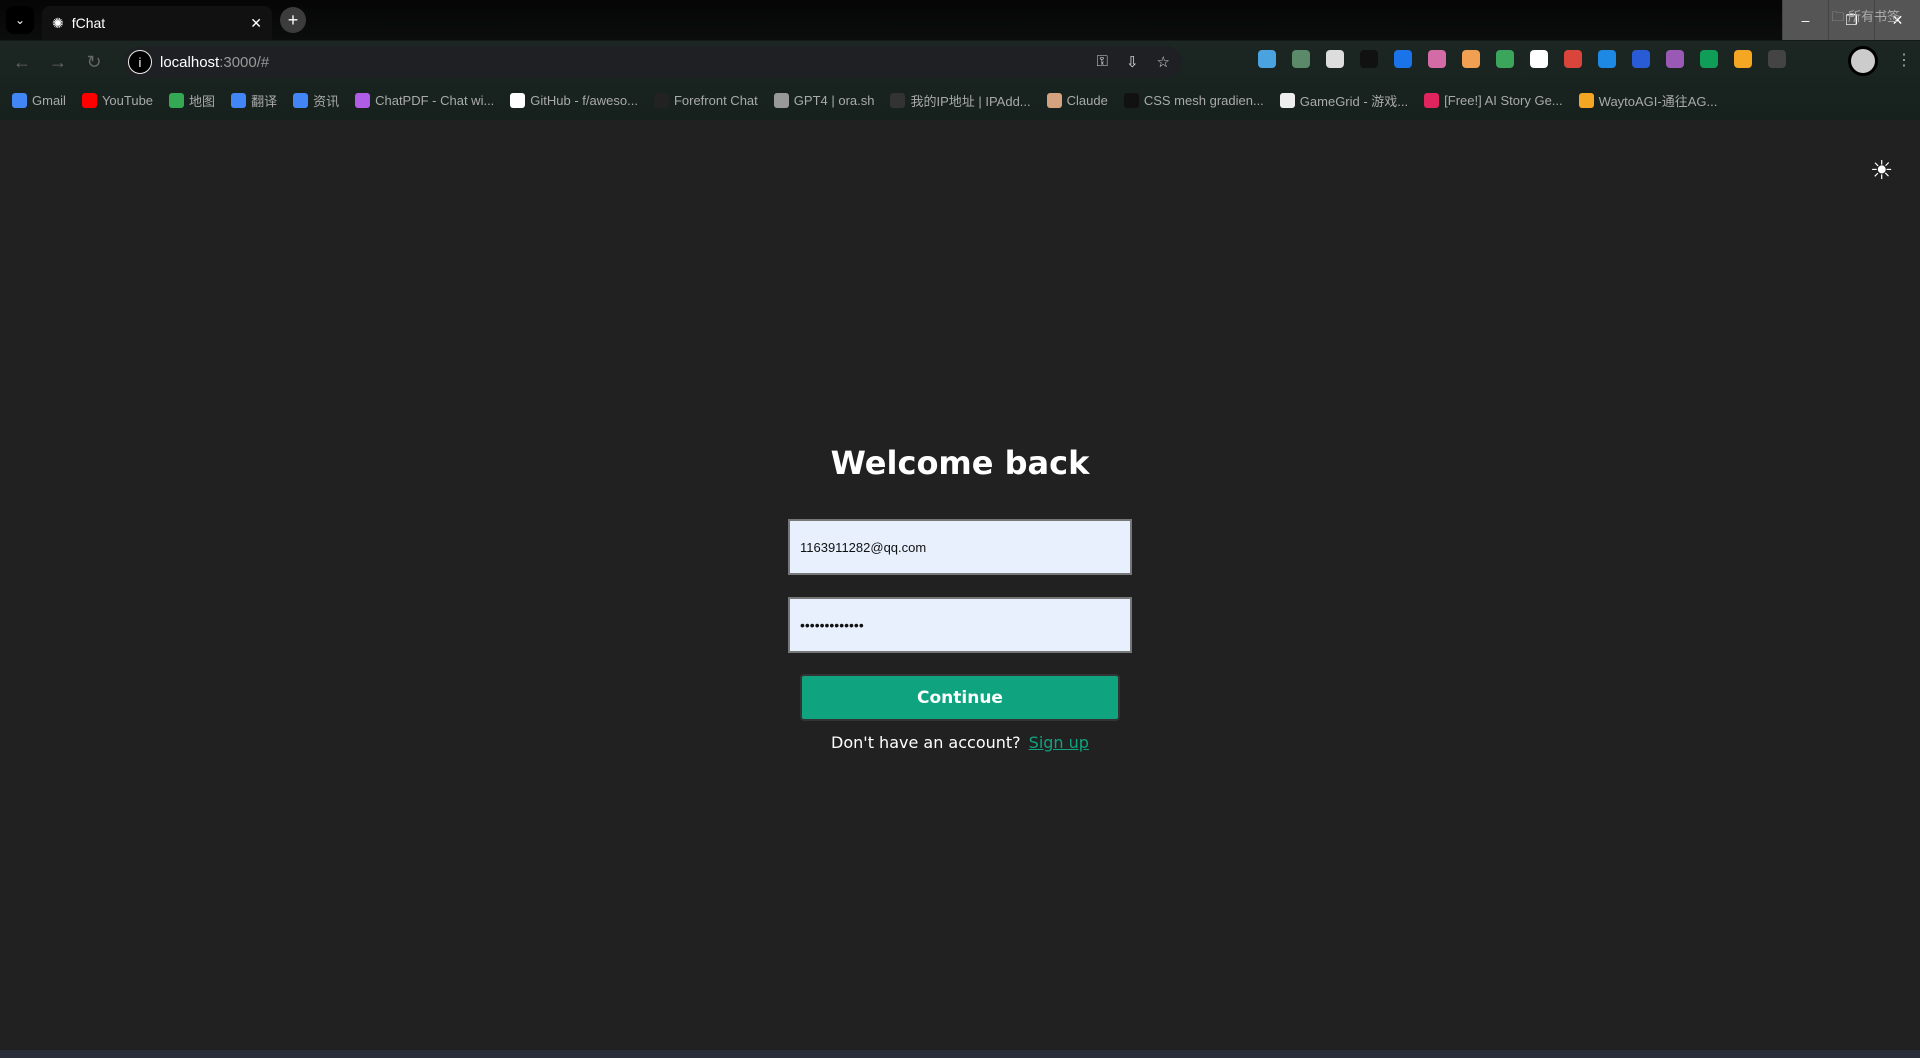 Image resolution: width=1920 pixels, height=1058 pixels. I want to click on sign-up-link: Sign up, so click(1059, 742).